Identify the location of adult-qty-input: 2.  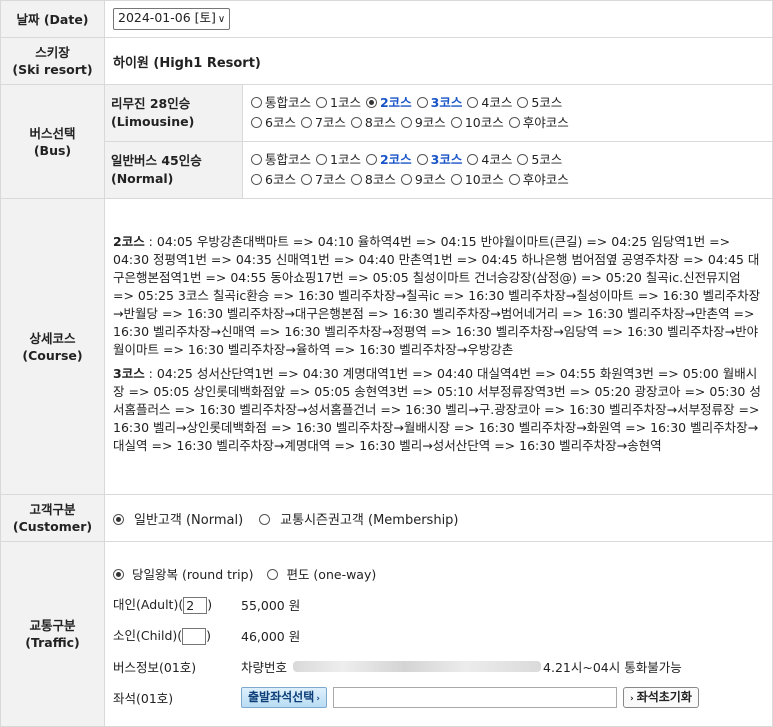
(195, 605).